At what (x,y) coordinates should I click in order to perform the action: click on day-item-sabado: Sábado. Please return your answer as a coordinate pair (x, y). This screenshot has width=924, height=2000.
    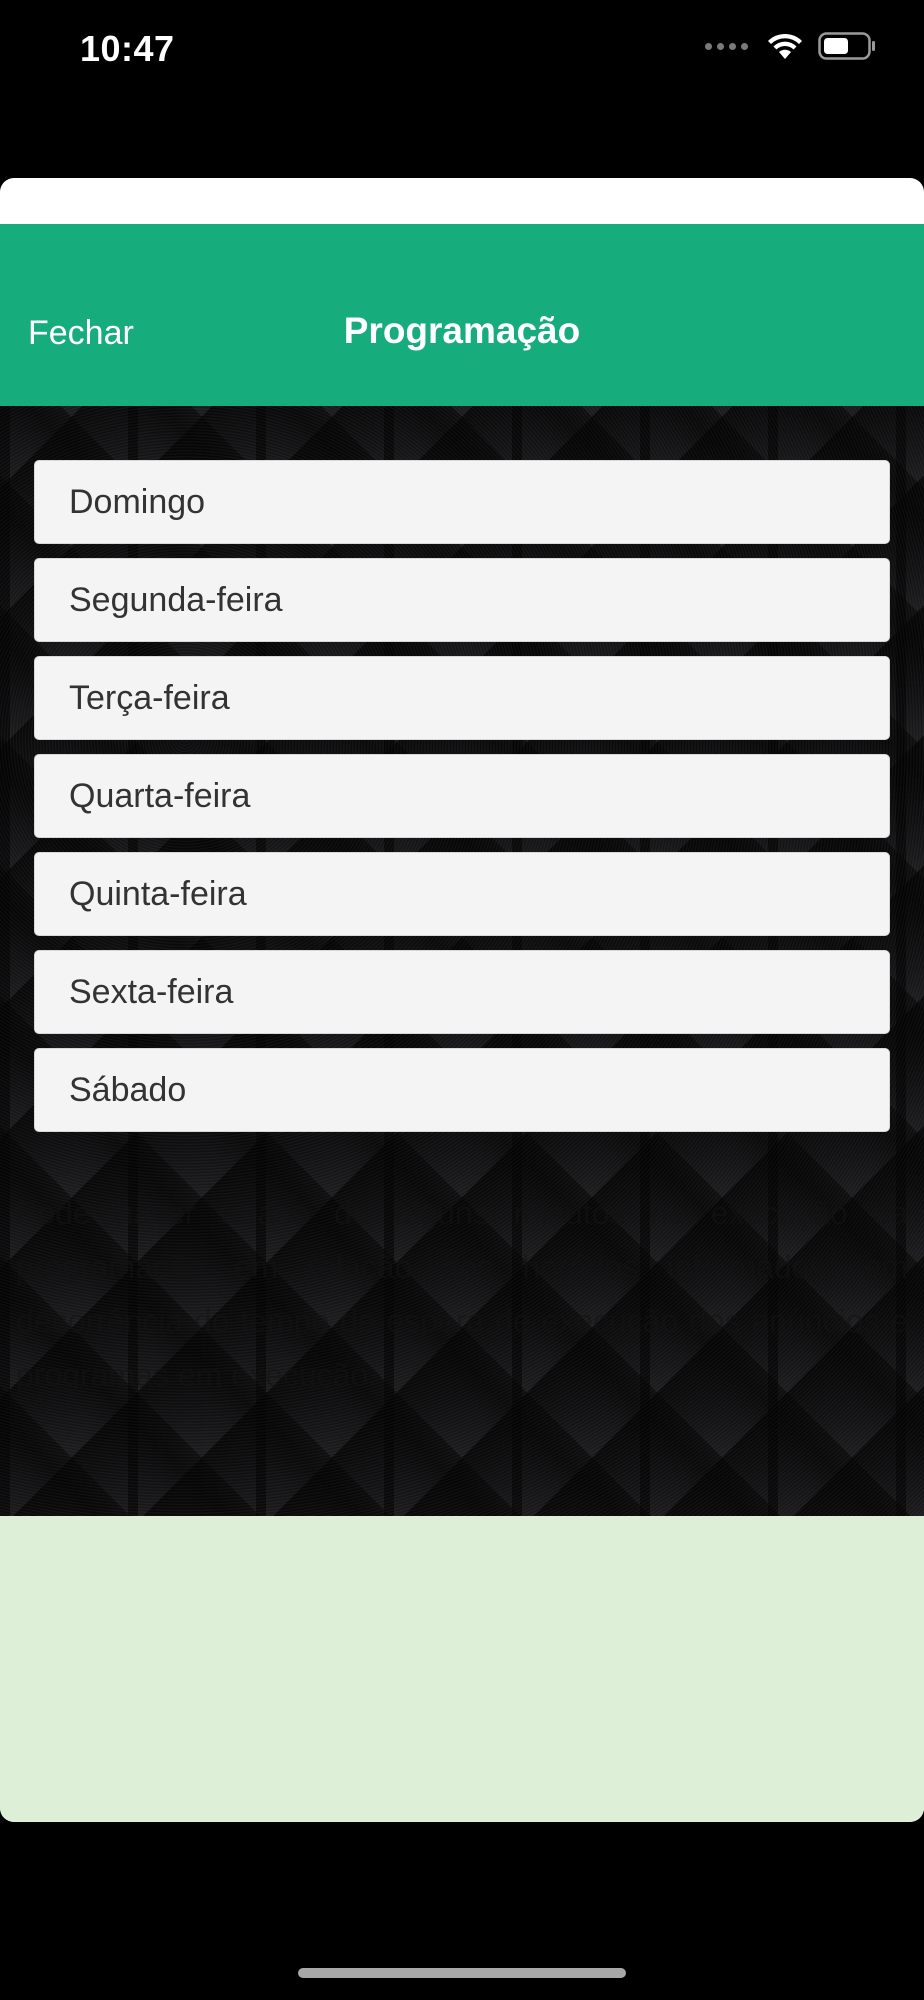
    Looking at the image, I should click on (462, 1090).